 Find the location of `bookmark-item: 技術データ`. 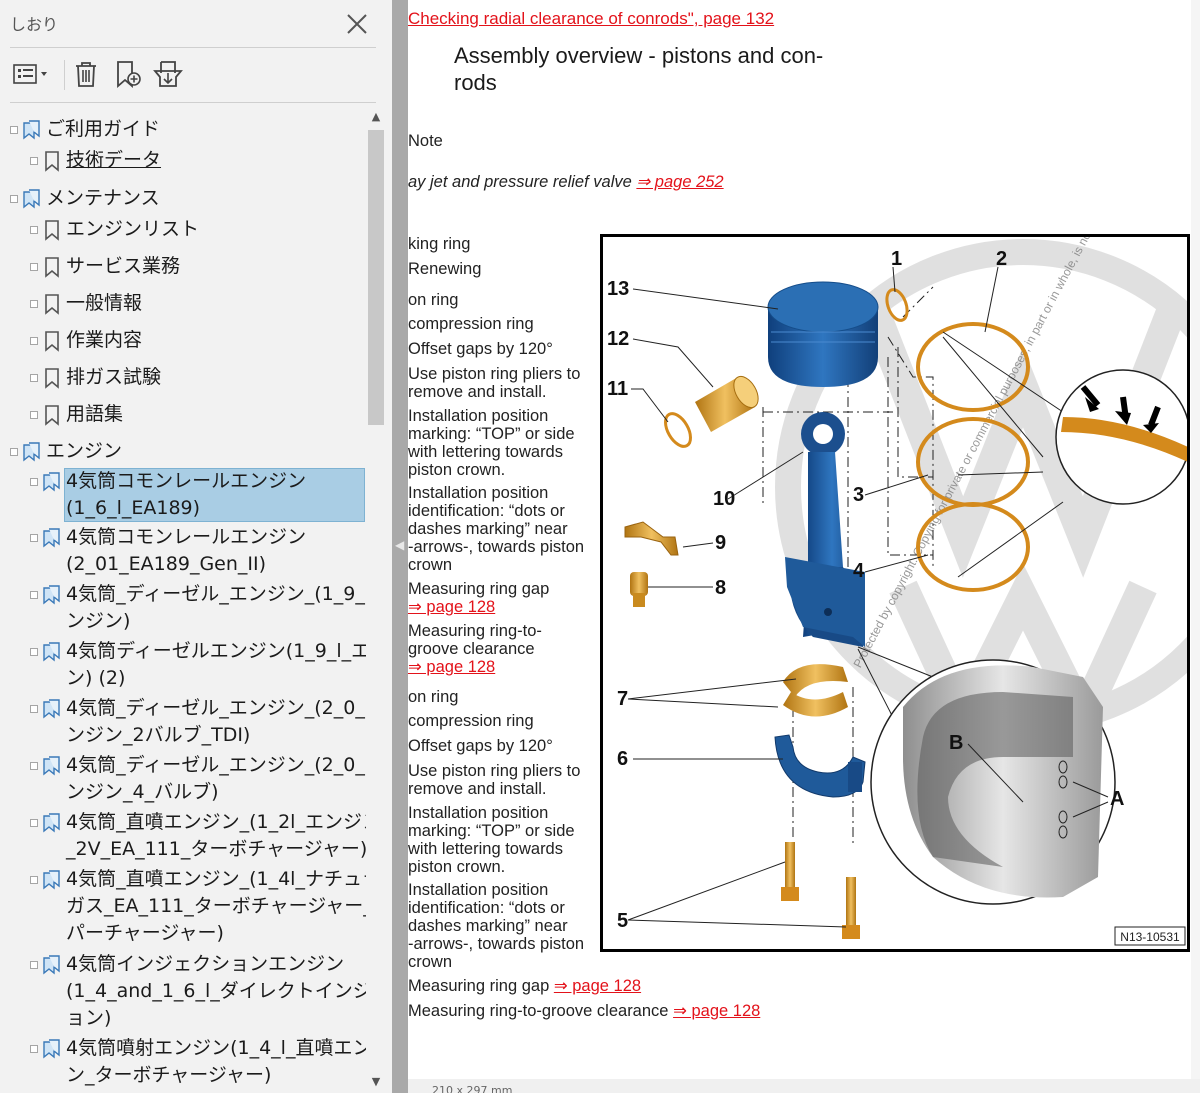

bookmark-item: 技術データ is located at coordinates (183, 160).